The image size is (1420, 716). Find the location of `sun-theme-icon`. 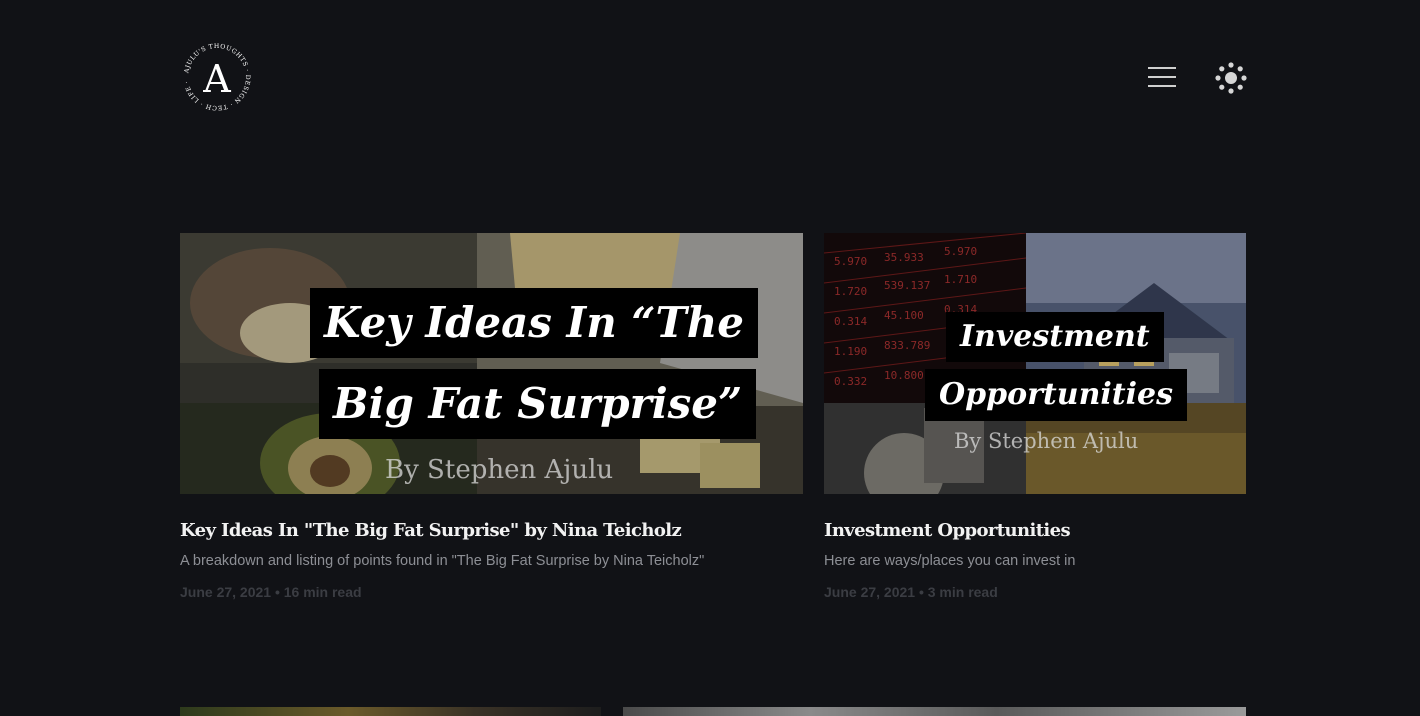

sun-theme-icon is located at coordinates (1231, 78).